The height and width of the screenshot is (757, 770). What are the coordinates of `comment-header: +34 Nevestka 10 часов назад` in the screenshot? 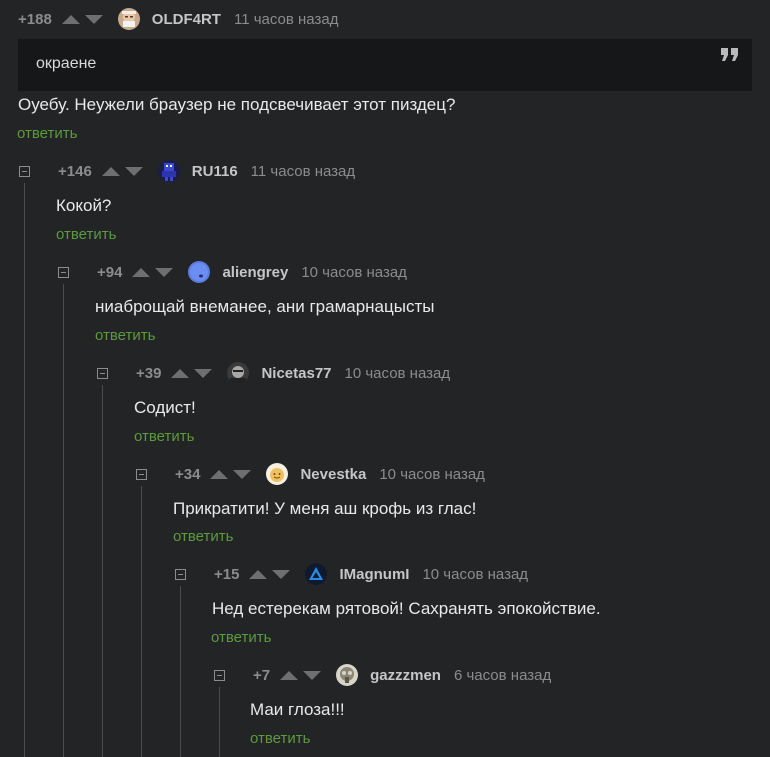 It's located at (310, 474).